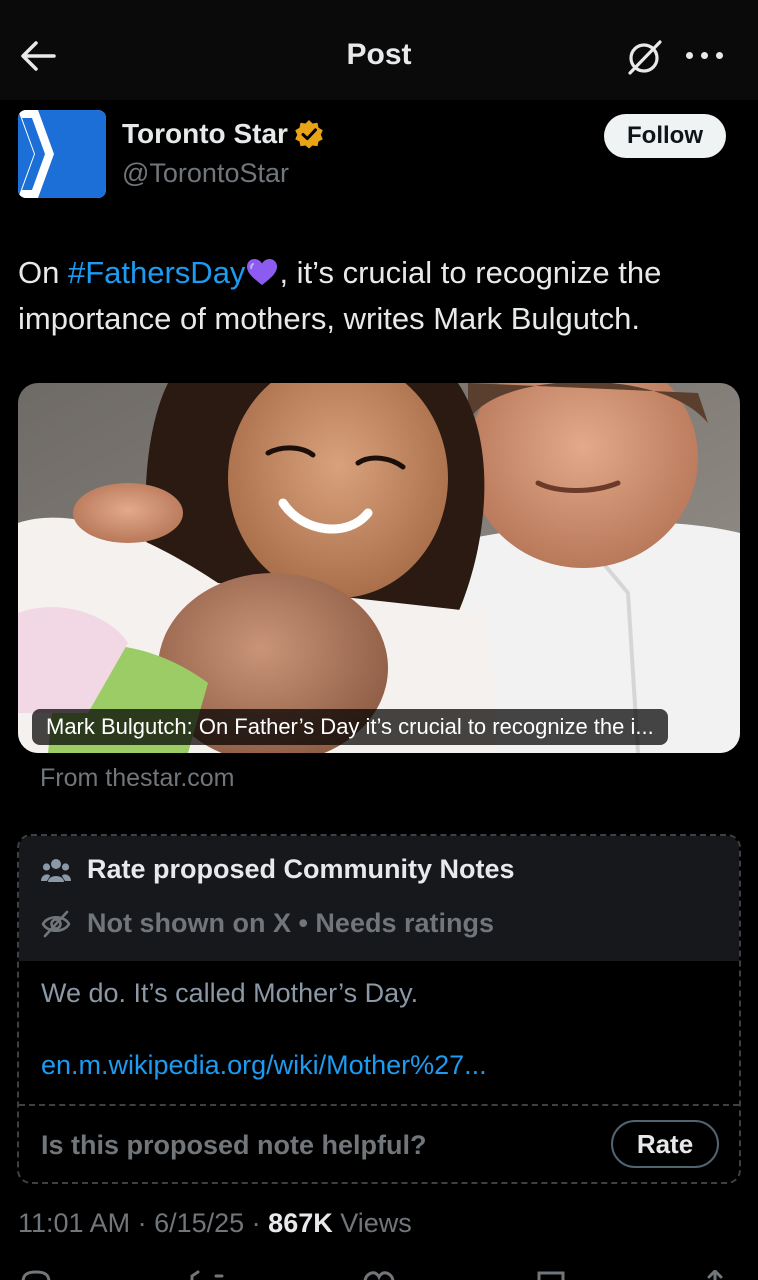 This screenshot has height=1280, width=758. I want to click on author-name-row: Toronto Star, so click(223, 134).